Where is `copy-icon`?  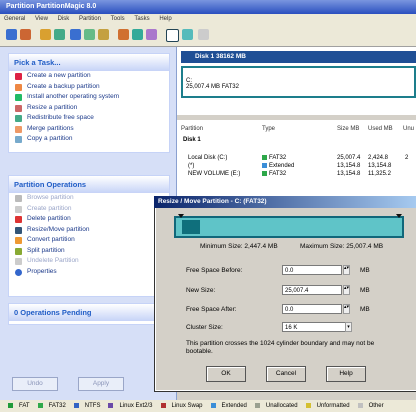
copy-icon is located at coordinates (75, 34).